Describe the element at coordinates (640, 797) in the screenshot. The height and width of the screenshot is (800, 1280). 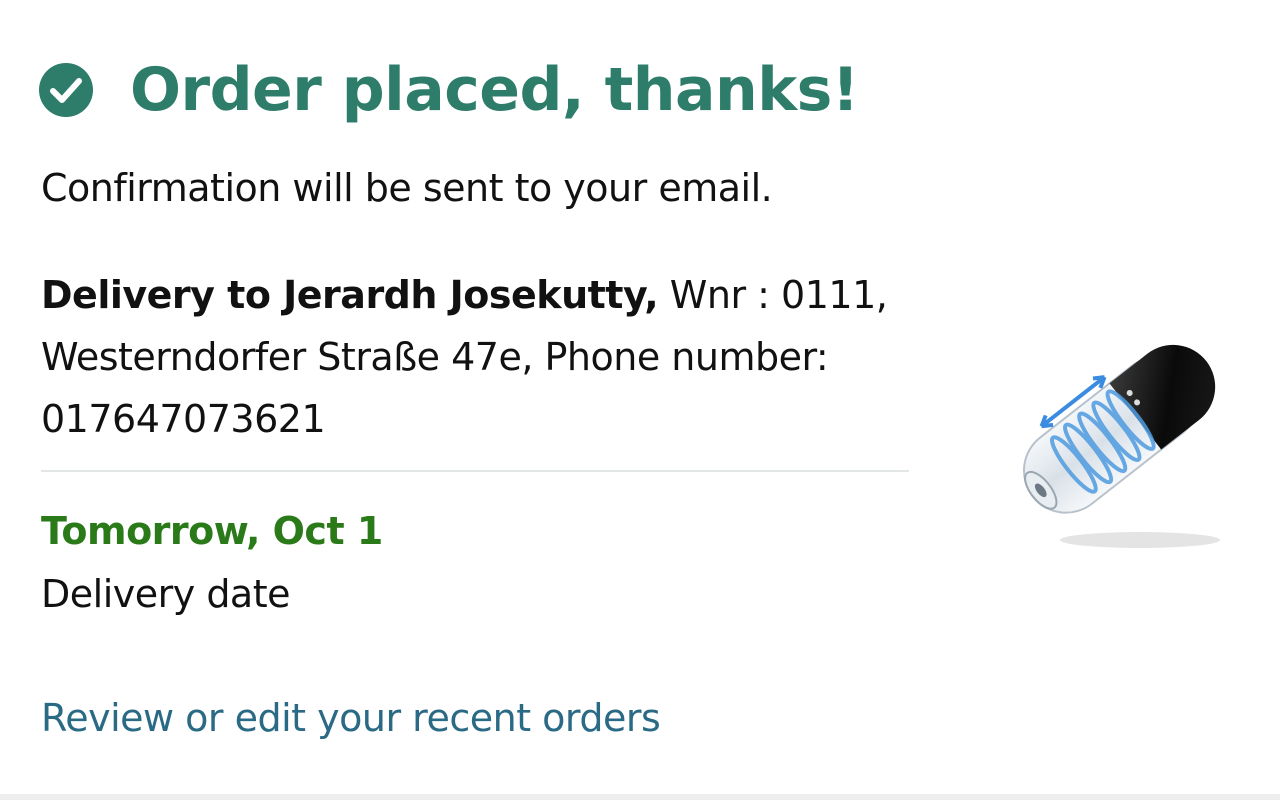
I see `bottom-divider` at that location.